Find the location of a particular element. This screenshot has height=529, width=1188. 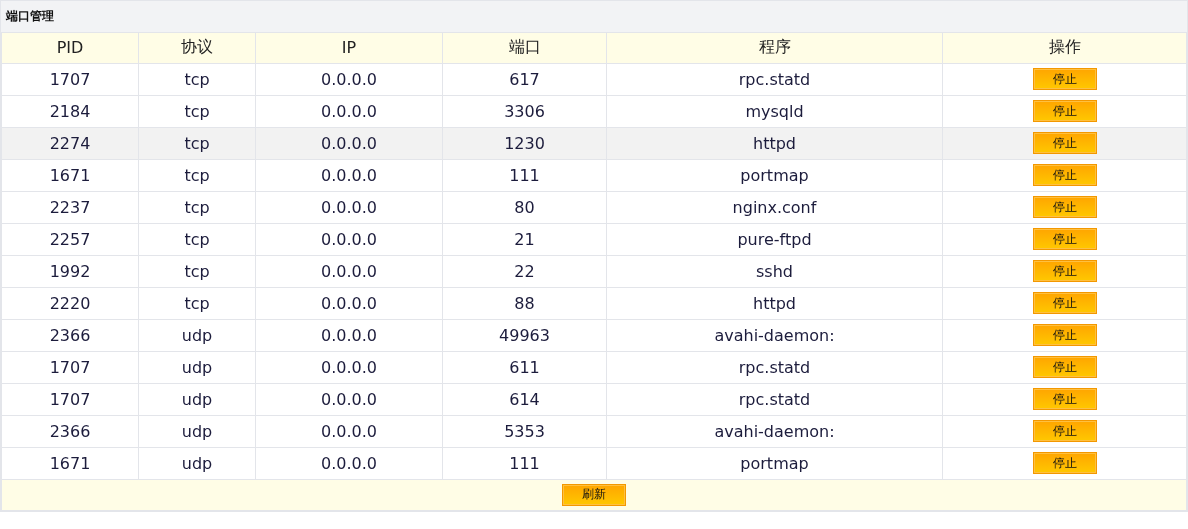

table-cell: pure-ftpd is located at coordinates (774, 239).